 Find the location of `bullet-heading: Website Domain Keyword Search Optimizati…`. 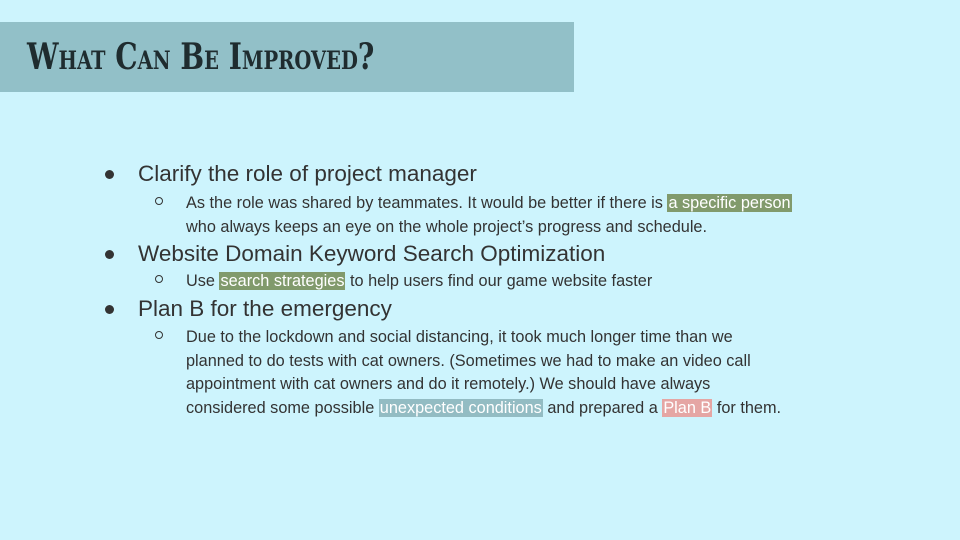

bullet-heading: Website Domain Keyword Search Optimizati… is located at coordinates (372, 253).